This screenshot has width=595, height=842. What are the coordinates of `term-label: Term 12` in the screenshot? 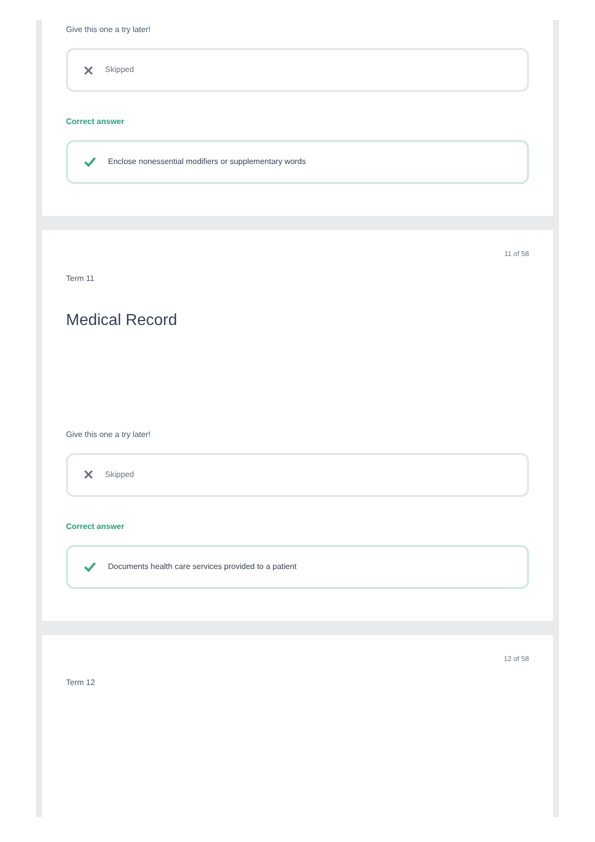 It's located at (81, 683).